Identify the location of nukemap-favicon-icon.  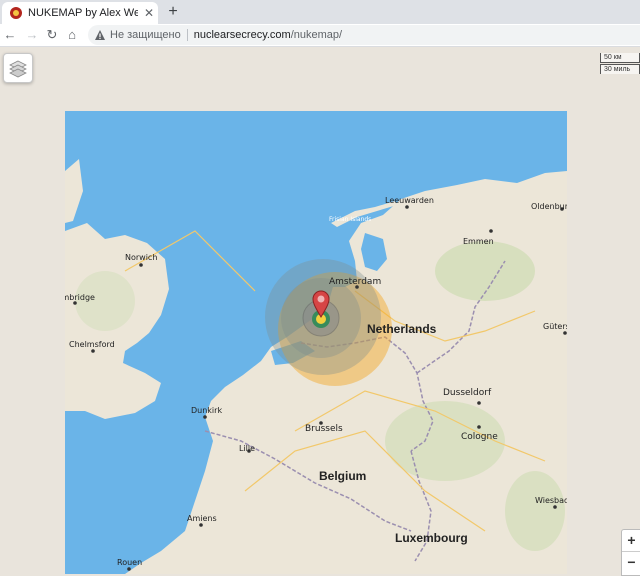
(16, 13).